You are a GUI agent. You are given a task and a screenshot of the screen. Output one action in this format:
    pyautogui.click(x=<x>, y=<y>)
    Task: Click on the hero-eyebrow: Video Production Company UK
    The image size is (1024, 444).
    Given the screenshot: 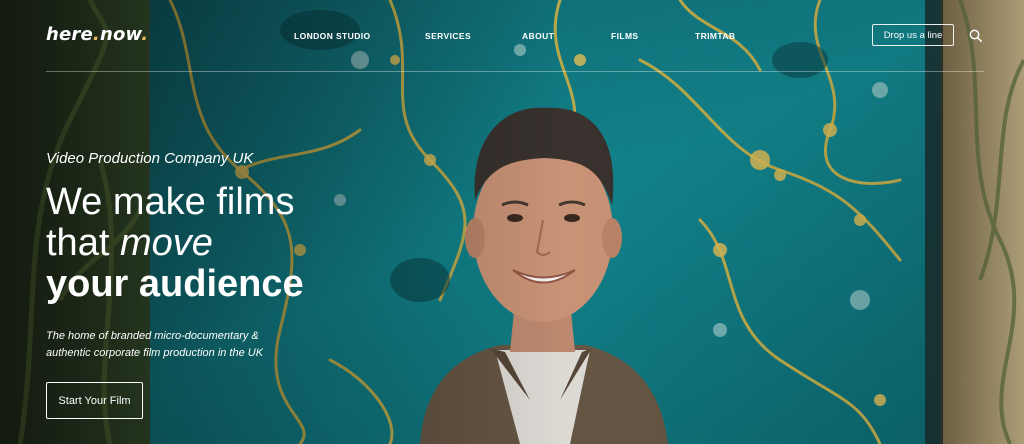 What is the action you would take?
    pyautogui.click(x=150, y=158)
    